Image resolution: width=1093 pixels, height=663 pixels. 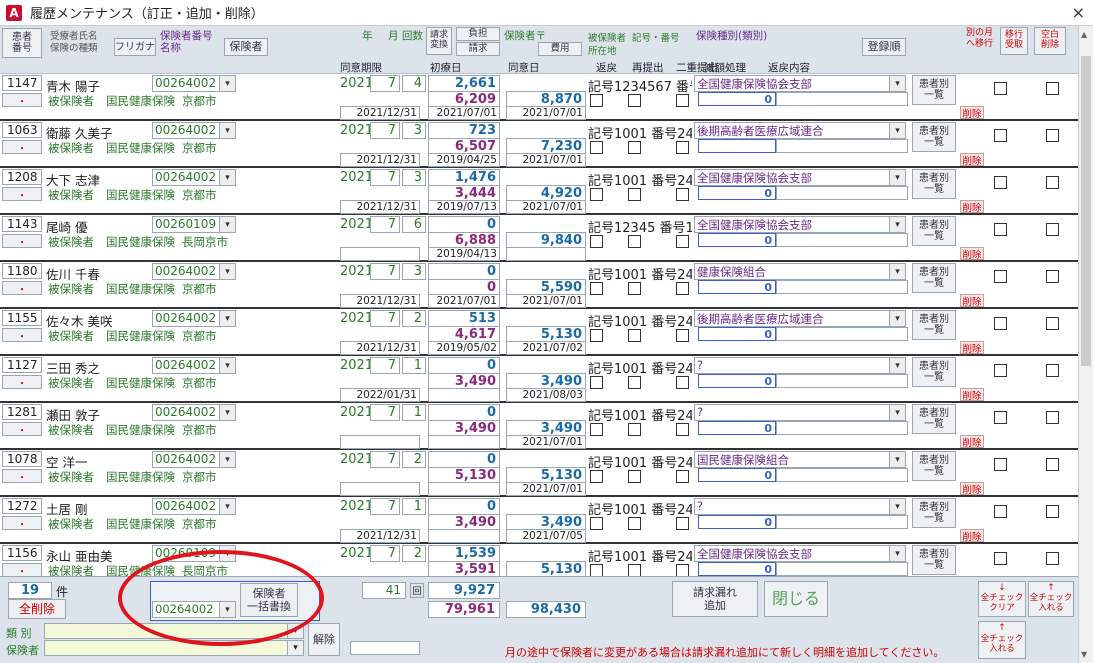 What do you see at coordinates (1002, 640) in the screenshot?
I see `check-all-button-2: ↑ 全チェック 入れる` at bounding box center [1002, 640].